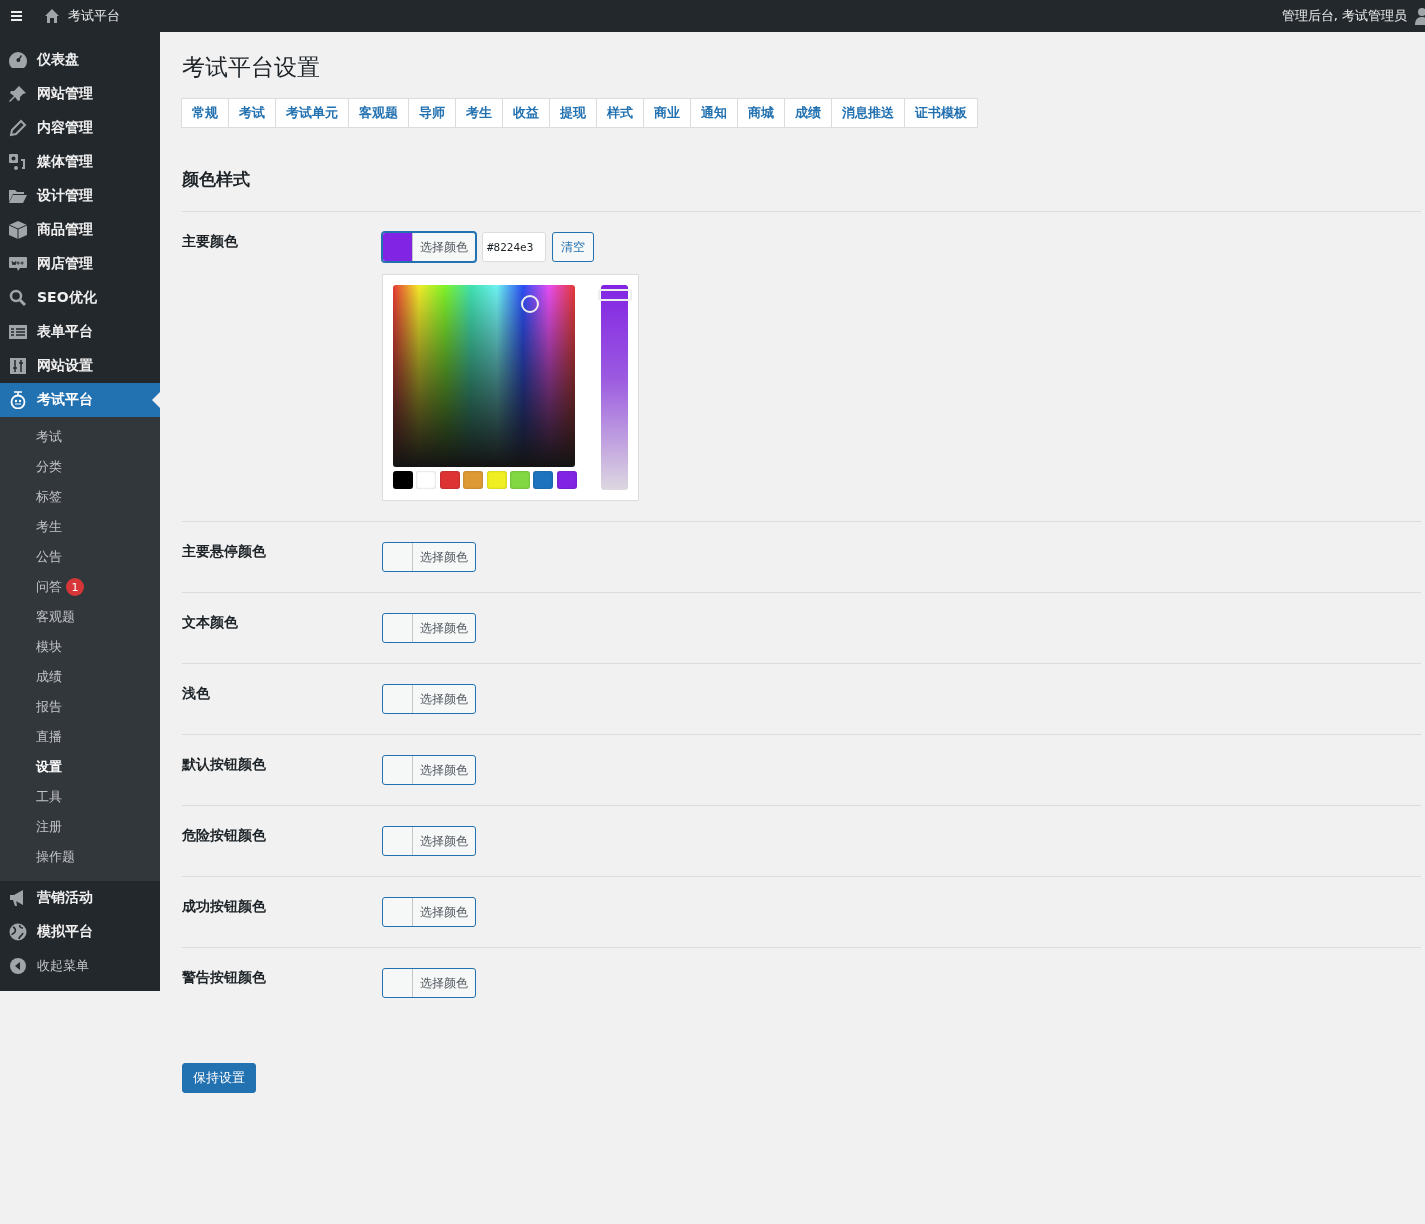  What do you see at coordinates (49, 767) in the screenshot?
I see `submenu-item: 设置` at bounding box center [49, 767].